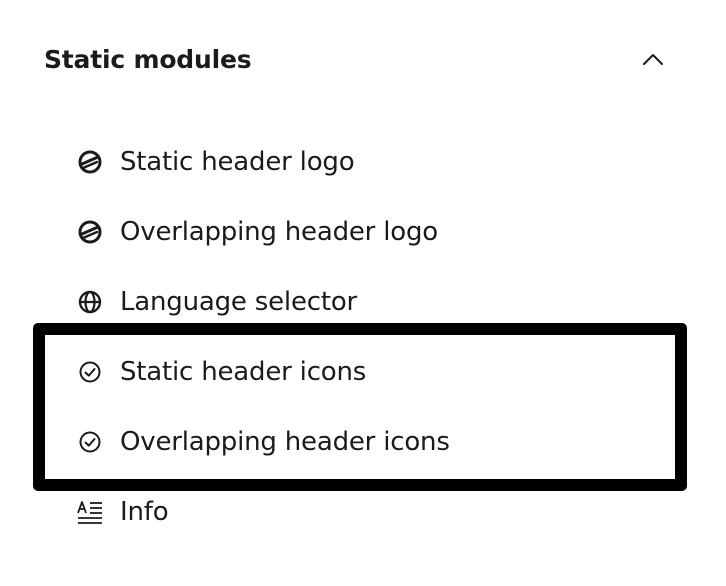 This screenshot has height=586, width=726. What do you see at coordinates (237, 162) in the screenshot?
I see `module-label: Static header logo` at bounding box center [237, 162].